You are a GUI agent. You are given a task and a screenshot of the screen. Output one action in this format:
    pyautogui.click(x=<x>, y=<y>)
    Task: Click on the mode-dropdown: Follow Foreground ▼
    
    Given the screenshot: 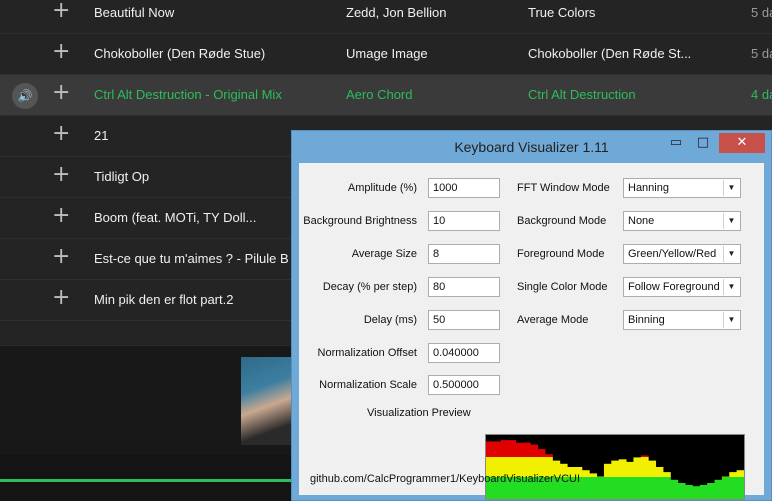 What is the action you would take?
    pyautogui.click(x=682, y=287)
    